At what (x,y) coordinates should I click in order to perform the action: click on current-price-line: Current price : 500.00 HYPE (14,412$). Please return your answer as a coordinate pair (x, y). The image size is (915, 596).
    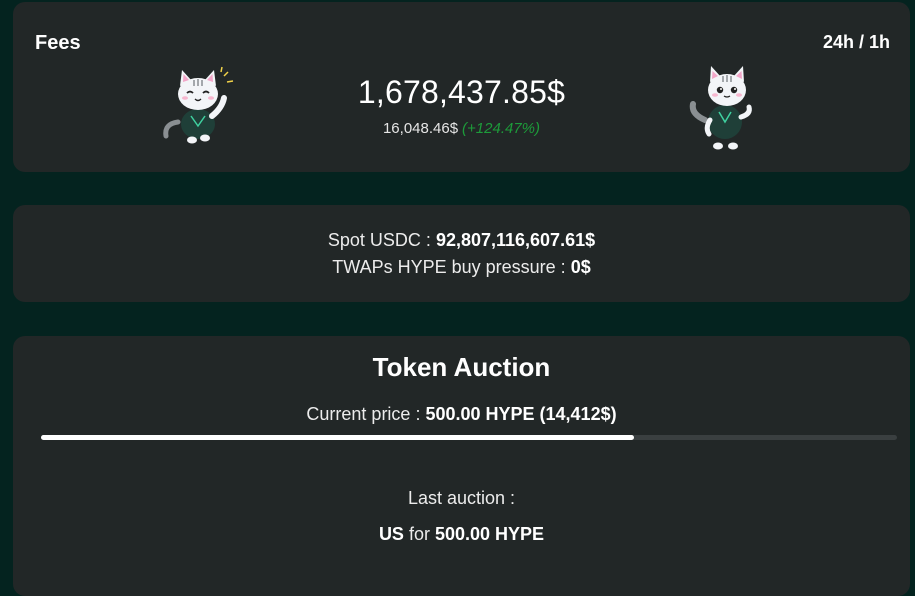
    Looking at the image, I should click on (461, 414).